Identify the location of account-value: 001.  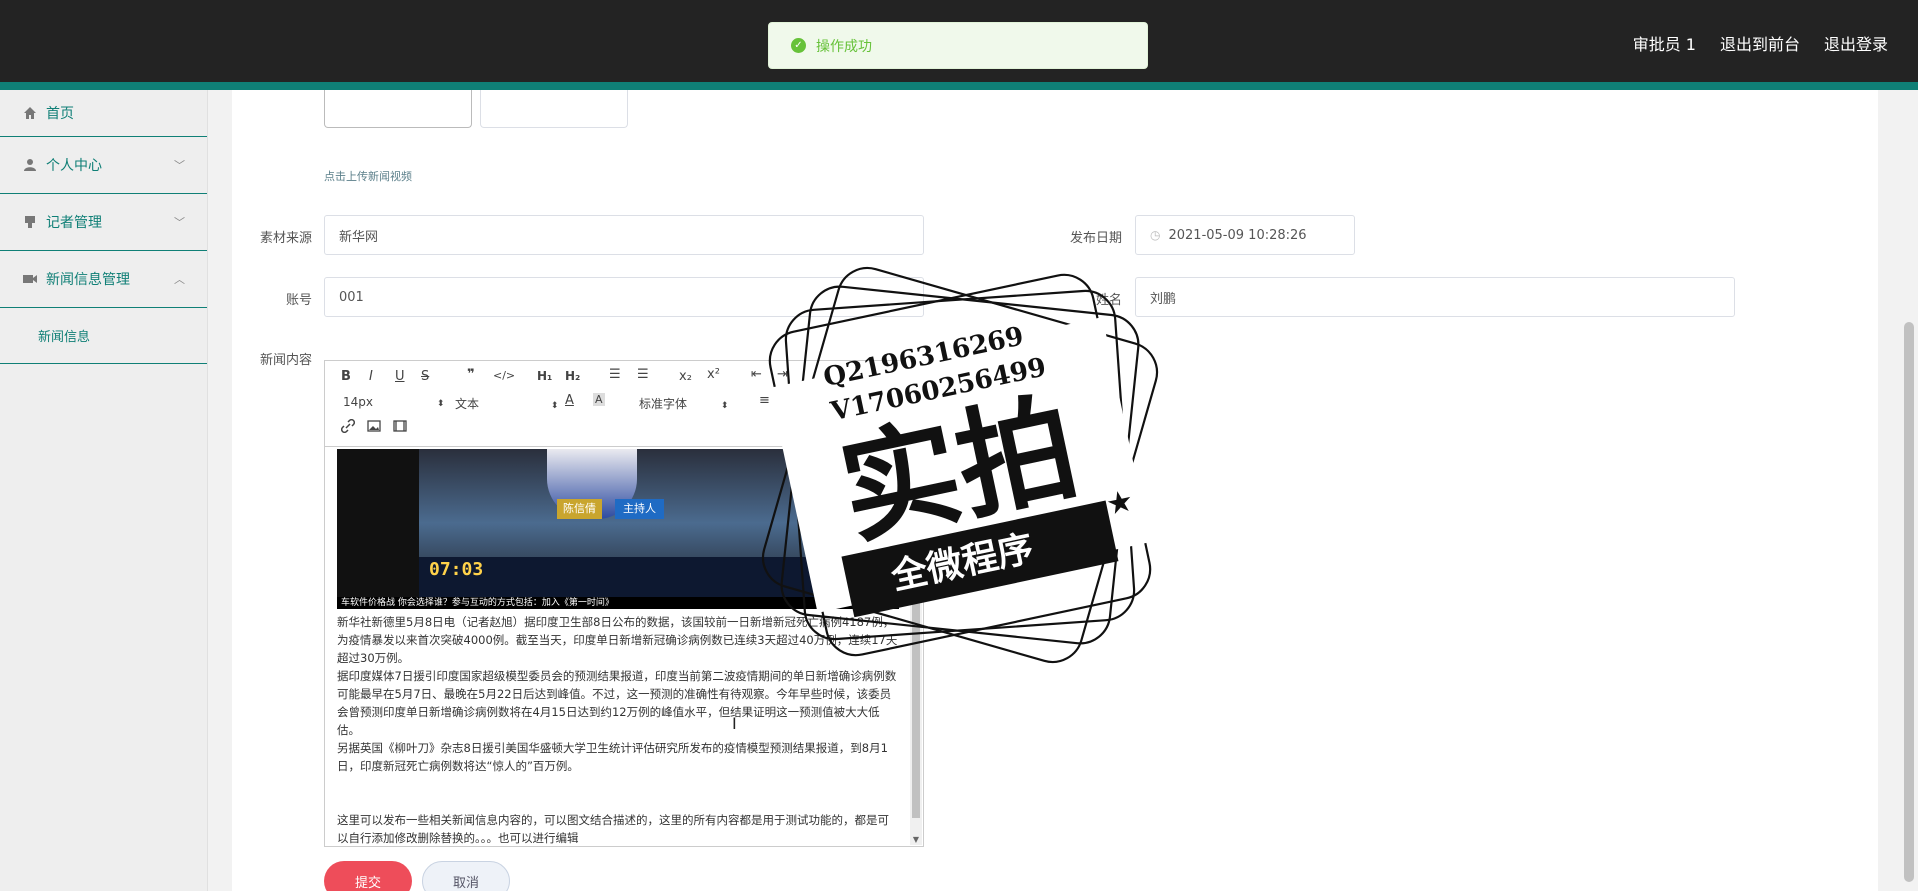
(351, 297).